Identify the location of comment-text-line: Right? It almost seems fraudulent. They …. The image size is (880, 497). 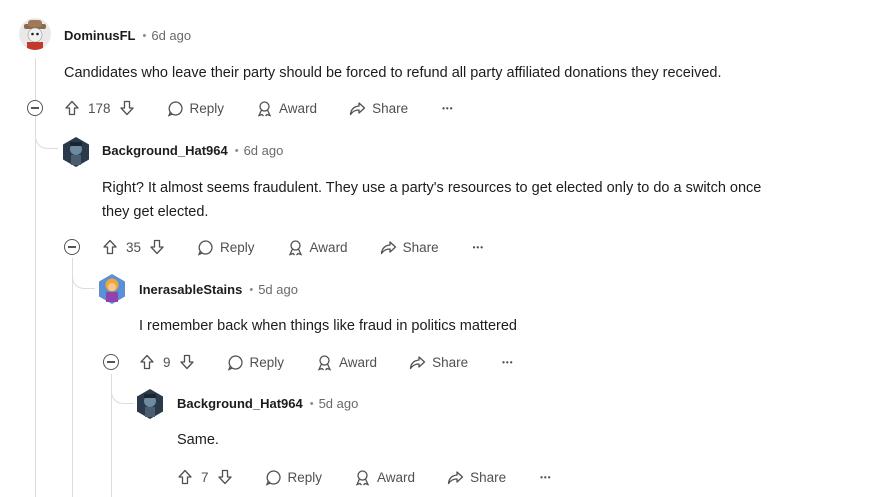
(432, 188).